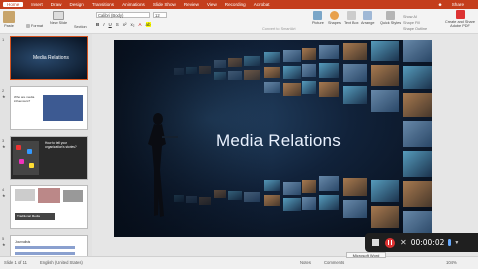  I want to click on stop-icon, so click(375, 242).